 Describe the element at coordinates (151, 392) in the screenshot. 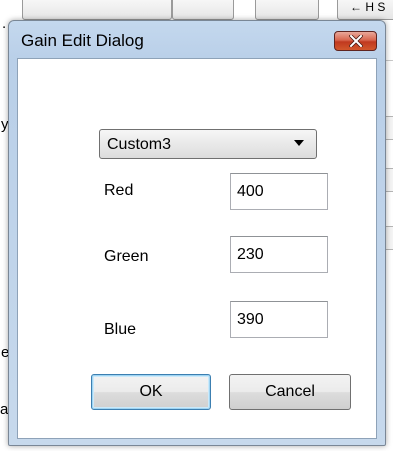

I see `ok-button: OK` at that location.